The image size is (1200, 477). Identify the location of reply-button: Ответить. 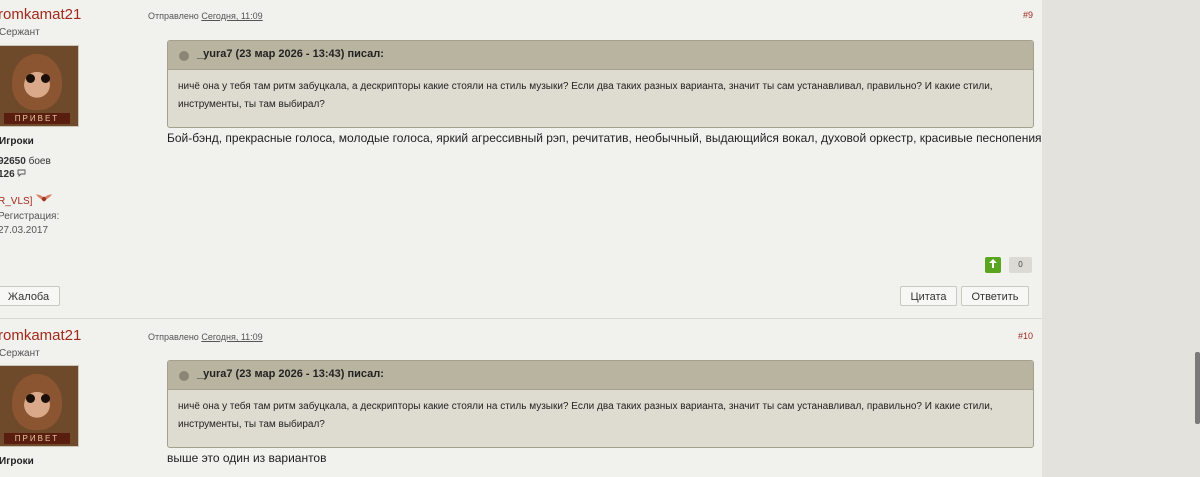
(995, 296).